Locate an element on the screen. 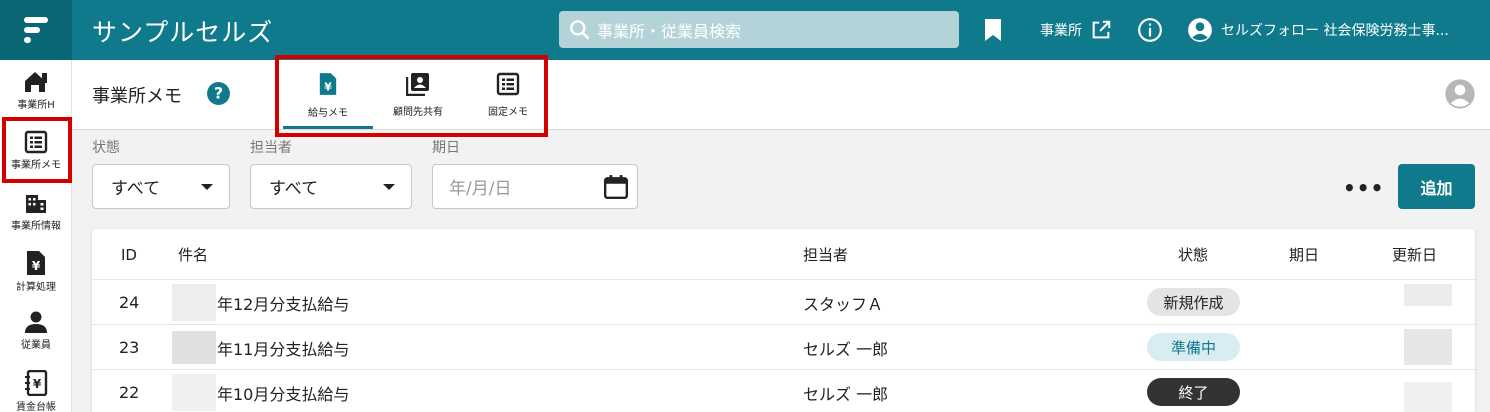 The width and height of the screenshot is (1490, 412). assignee-filter-select: すべて is located at coordinates (331, 186).